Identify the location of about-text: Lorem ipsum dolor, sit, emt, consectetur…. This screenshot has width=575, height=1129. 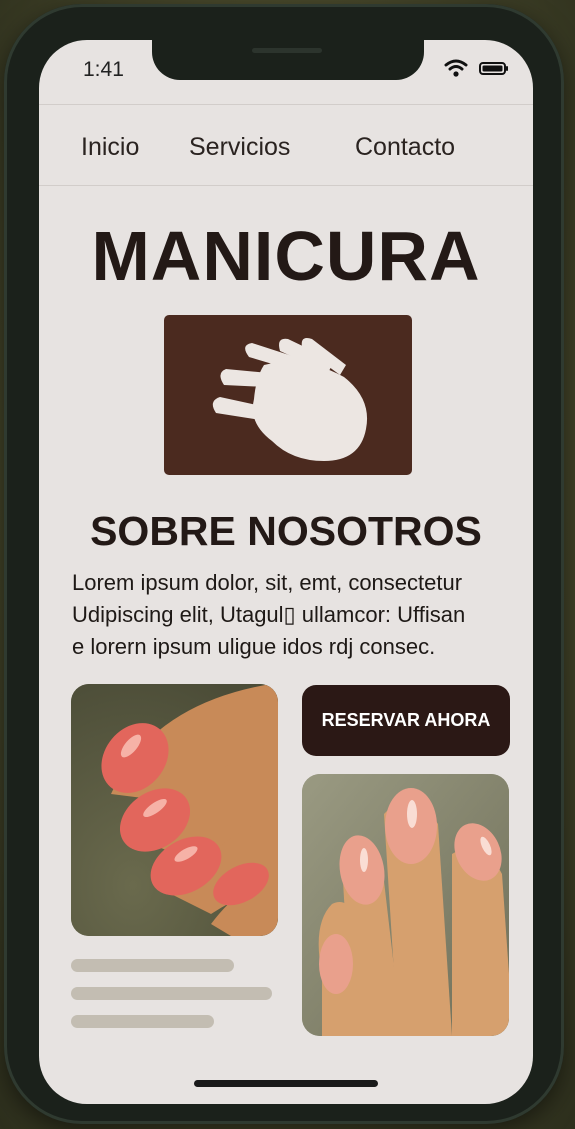
(292, 615).